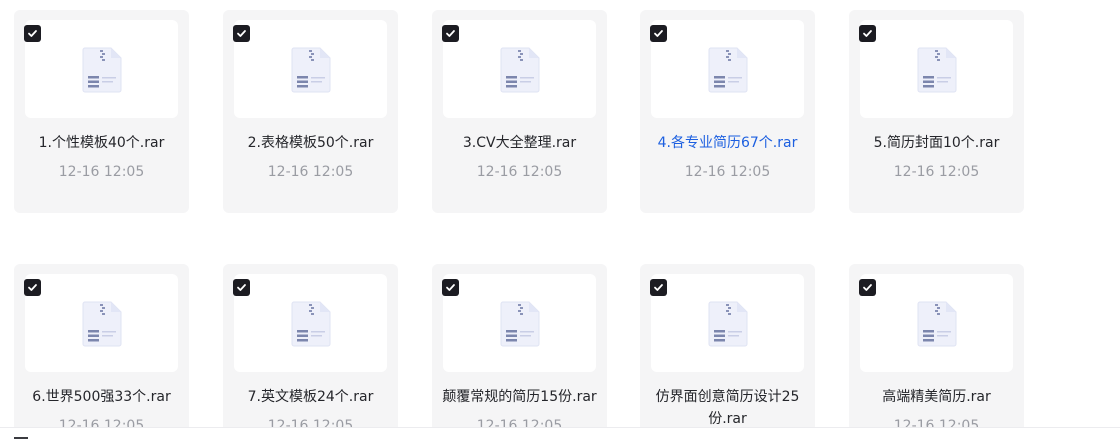 This screenshot has width=1120, height=445. I want to click on file-name: 6.世界500强33个.rar, so click(101, 397).